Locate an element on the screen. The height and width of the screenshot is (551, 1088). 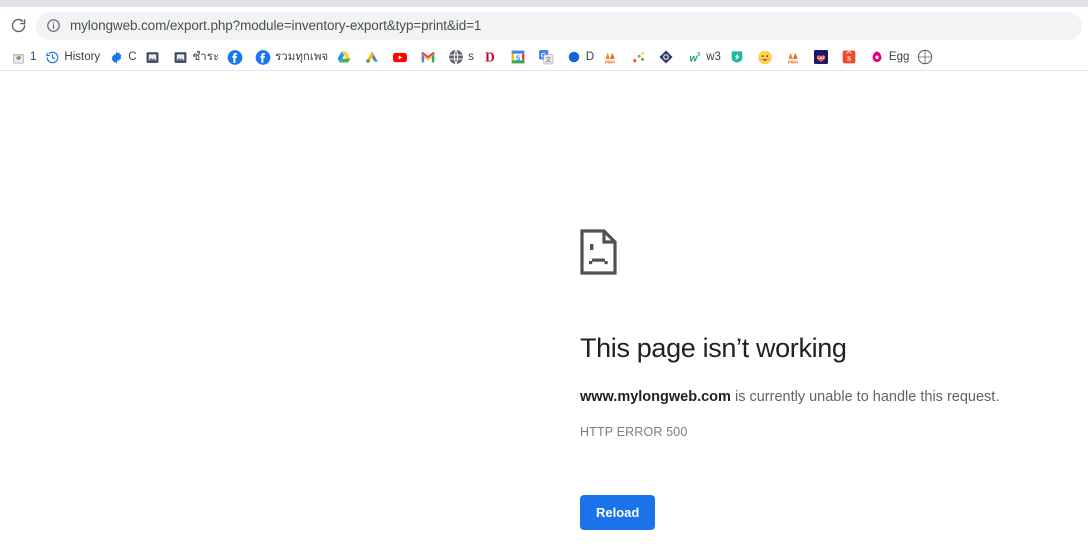
lazada-icon: LAZ is located at coordinates (821, 57).